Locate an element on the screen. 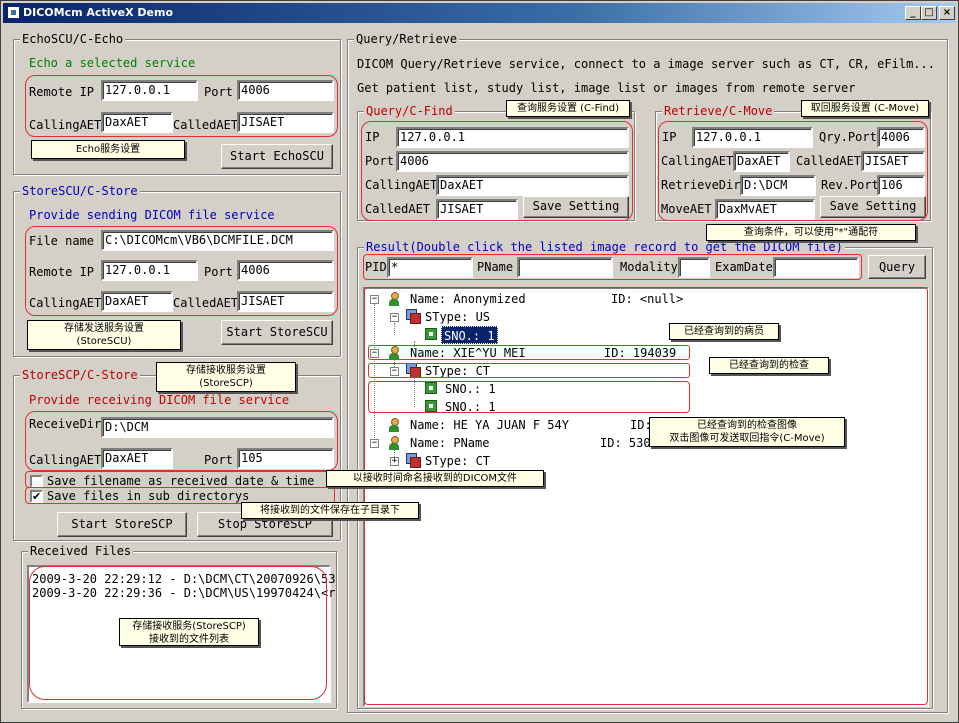  store-callout: 存储发送服务设置 (StoreSCU) is located at coordinates (104, 335).